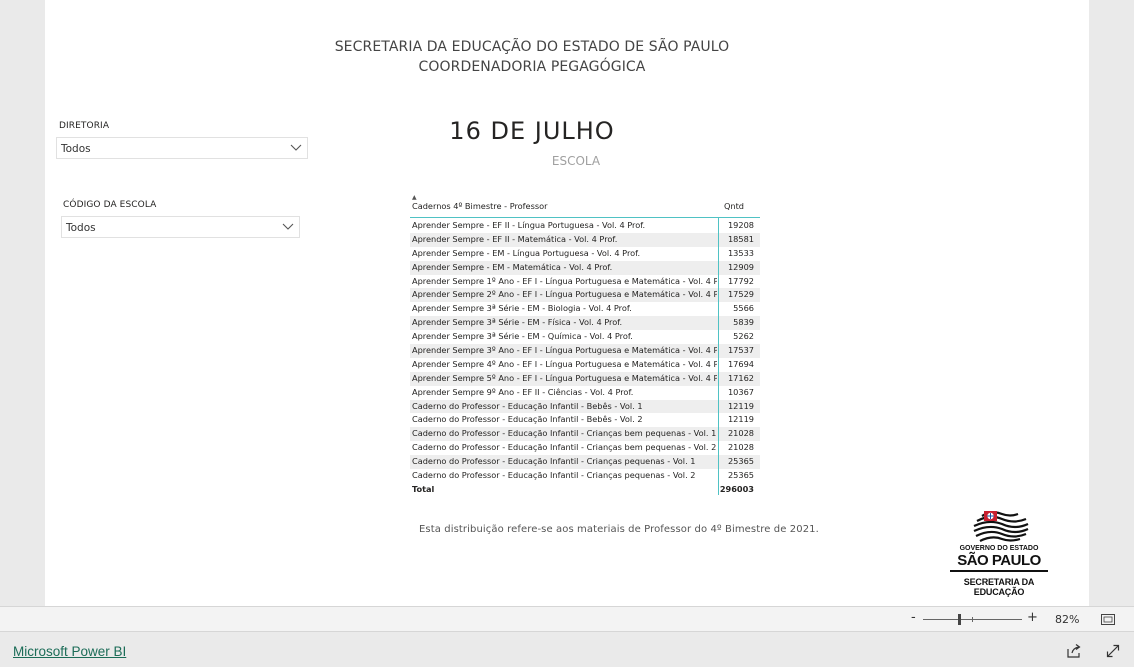 The width and height of the screenshot is (1134, 667). Describe the element at coordinates (718, 356) in the screenshot. I see `column-divider` at that location.